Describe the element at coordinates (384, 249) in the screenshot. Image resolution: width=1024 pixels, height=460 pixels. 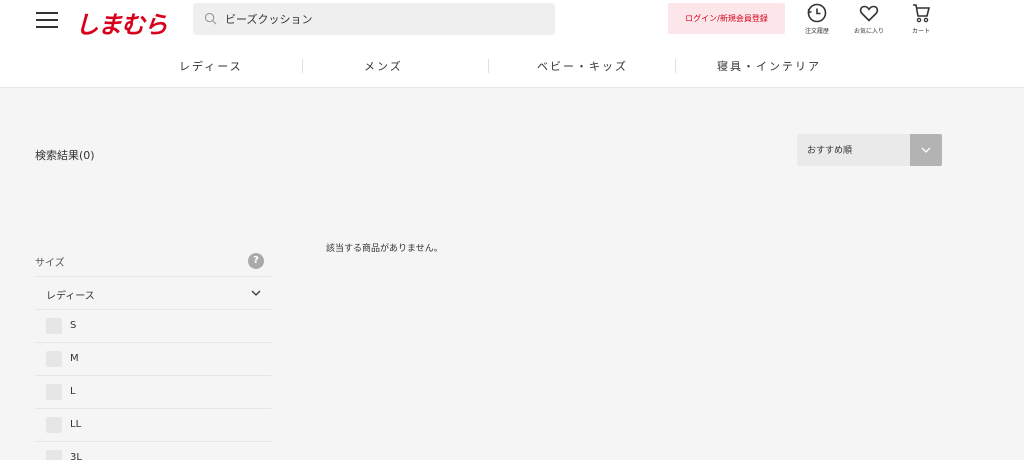
I see `no-results-message: 該当する商品がありません。` at that location.